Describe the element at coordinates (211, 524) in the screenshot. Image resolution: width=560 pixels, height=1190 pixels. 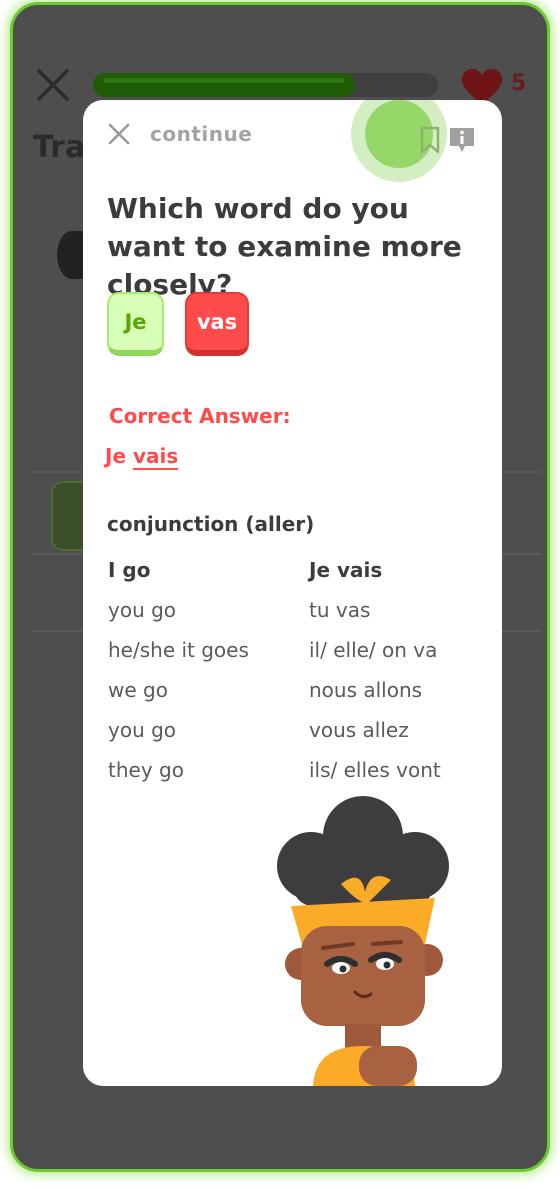
I see `conjugation-title: conjunction (aller)` at that location.